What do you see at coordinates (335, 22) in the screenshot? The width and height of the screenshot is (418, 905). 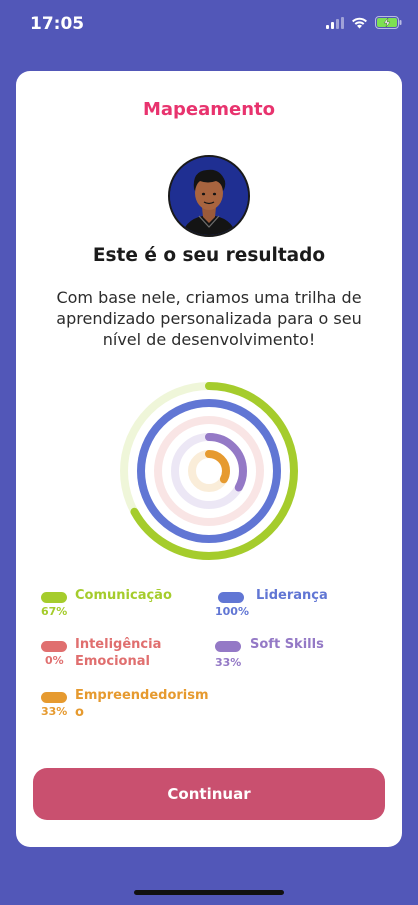 I see `signal-icon` at bounding box center [335, 22].